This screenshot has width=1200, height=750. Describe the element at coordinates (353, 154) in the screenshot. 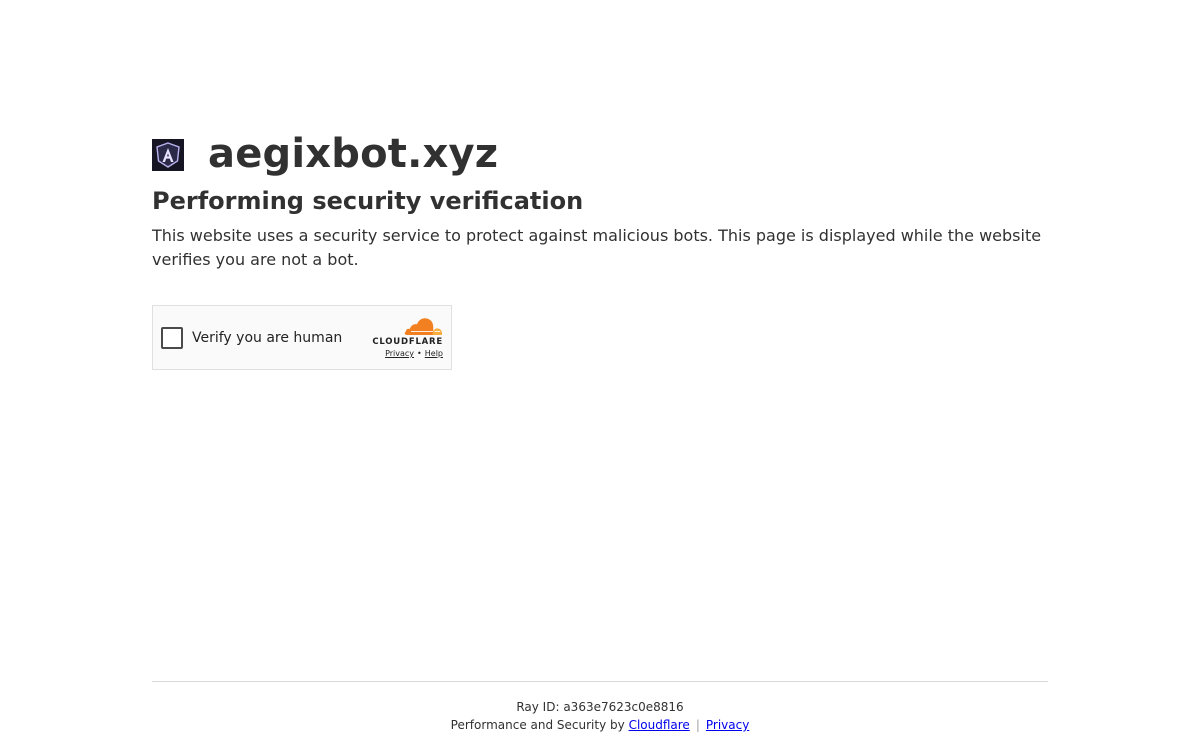

I see `site-name: aegixbot.xyz` at that location.